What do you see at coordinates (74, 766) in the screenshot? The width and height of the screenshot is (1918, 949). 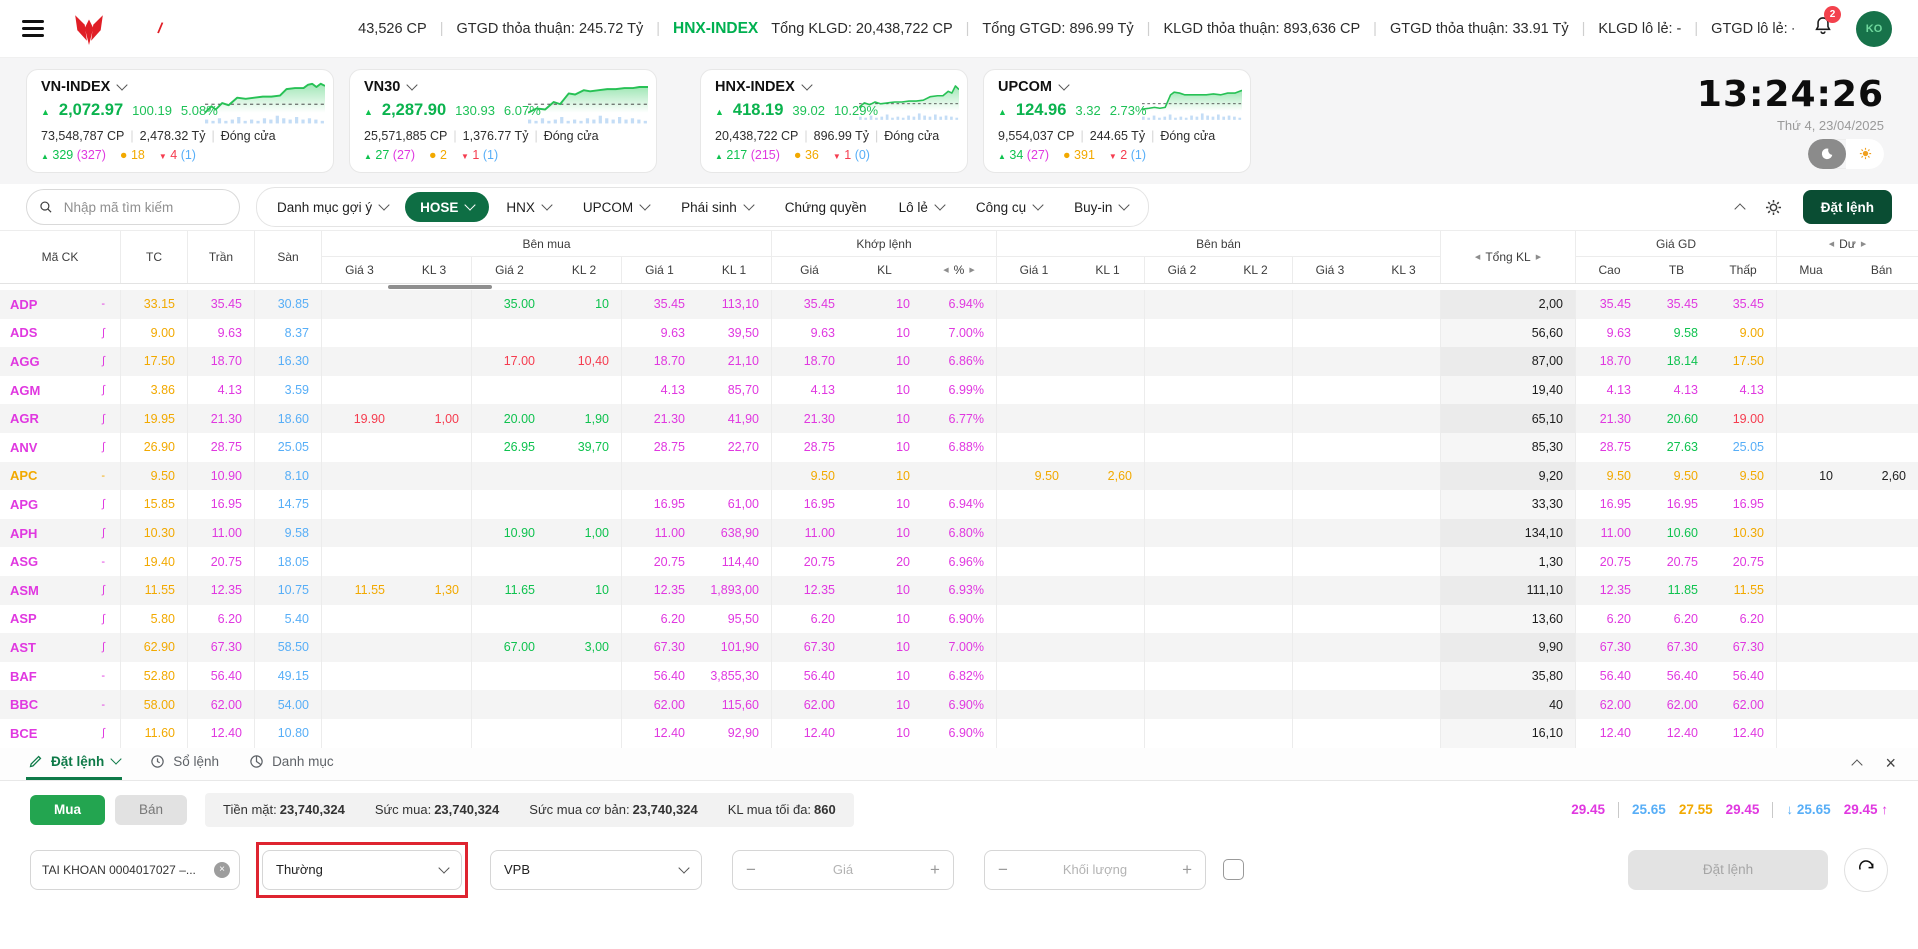 I see `tab-dat-lenh: Đặt lệnh` at bounding box center [74, 766].